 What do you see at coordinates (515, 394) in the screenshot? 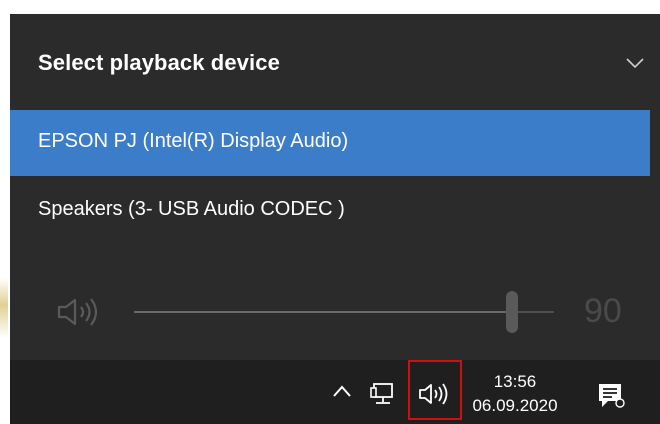
I see `clock: 13:56 06.09.2020` at bounding box center [515, 394].